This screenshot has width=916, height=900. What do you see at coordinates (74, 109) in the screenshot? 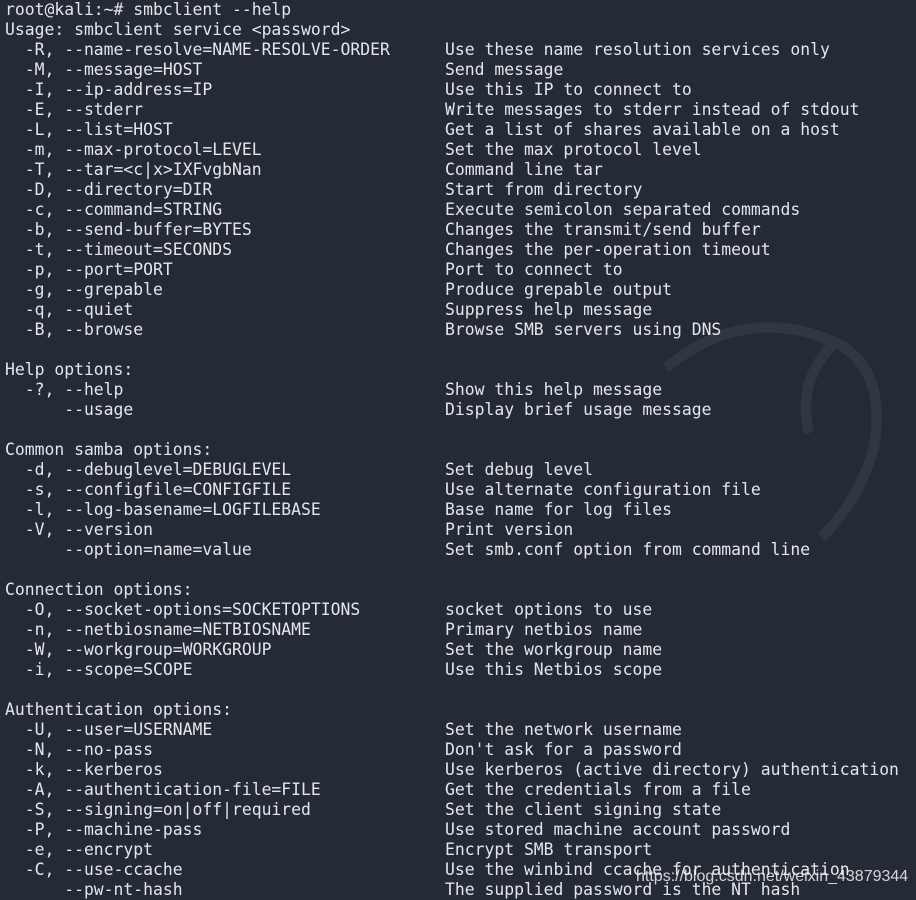
I see `option-flag: -E, --stderr` at bounding box center [74, 109].